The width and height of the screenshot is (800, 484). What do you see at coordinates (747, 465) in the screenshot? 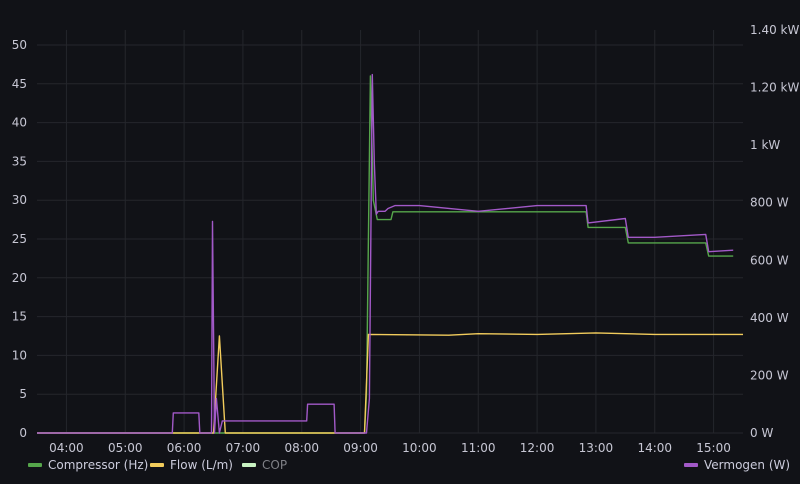
I see `legend-label-vermogen: Vermogen (W)` at bounding box center [747, 465].